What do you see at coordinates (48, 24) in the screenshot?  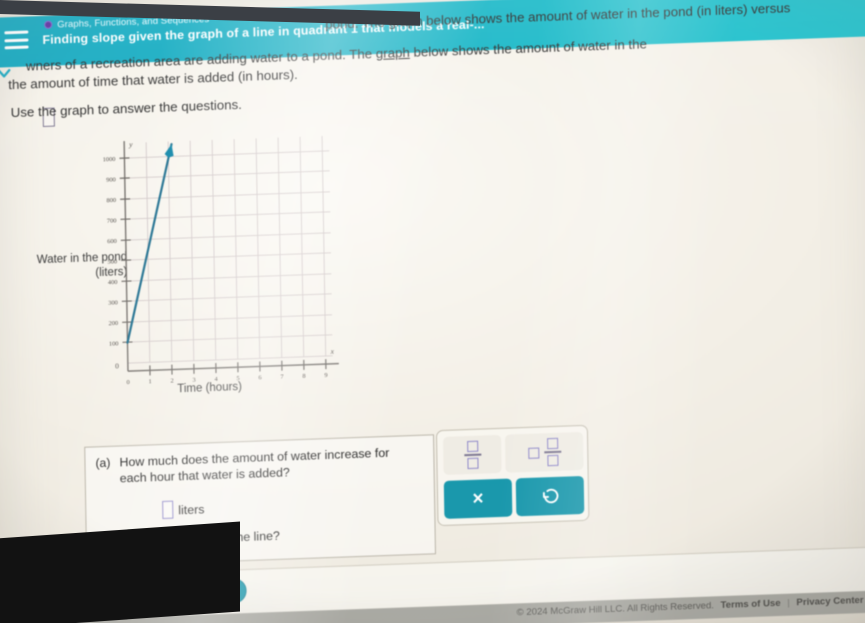 I see `topic-dot-icon` at bounding box center [48, 24].